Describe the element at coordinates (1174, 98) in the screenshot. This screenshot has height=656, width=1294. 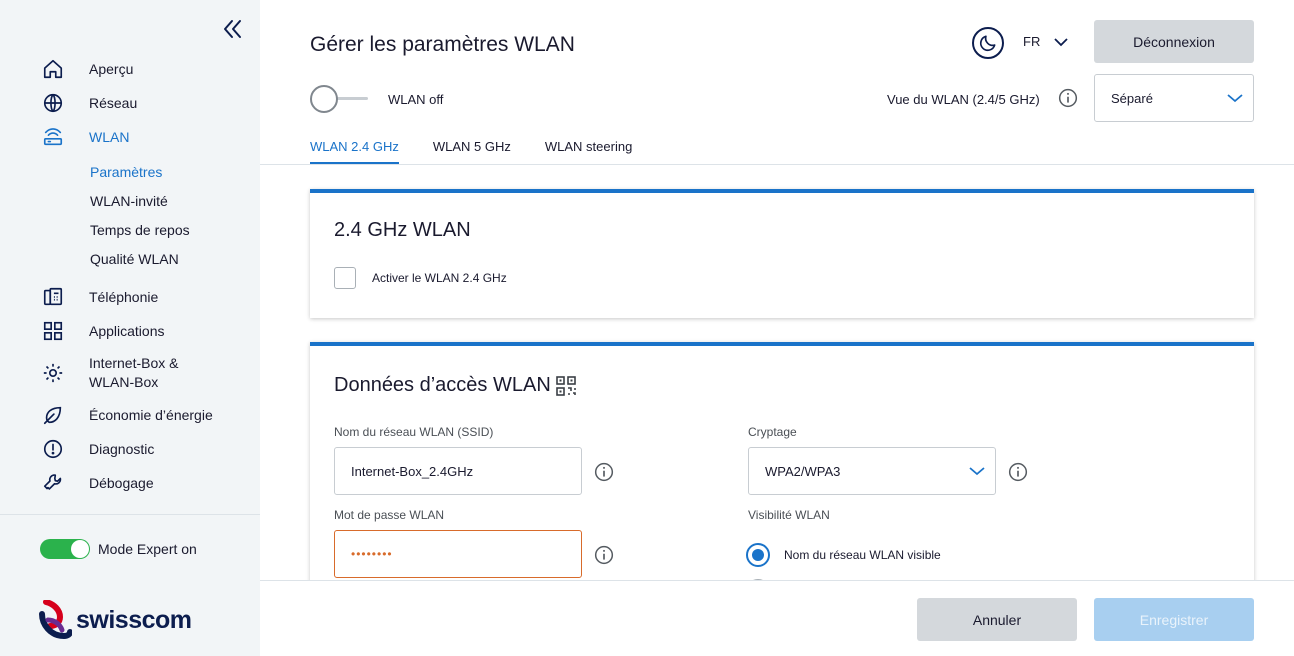
I see `wlan-view-select: Séparé` at that location.